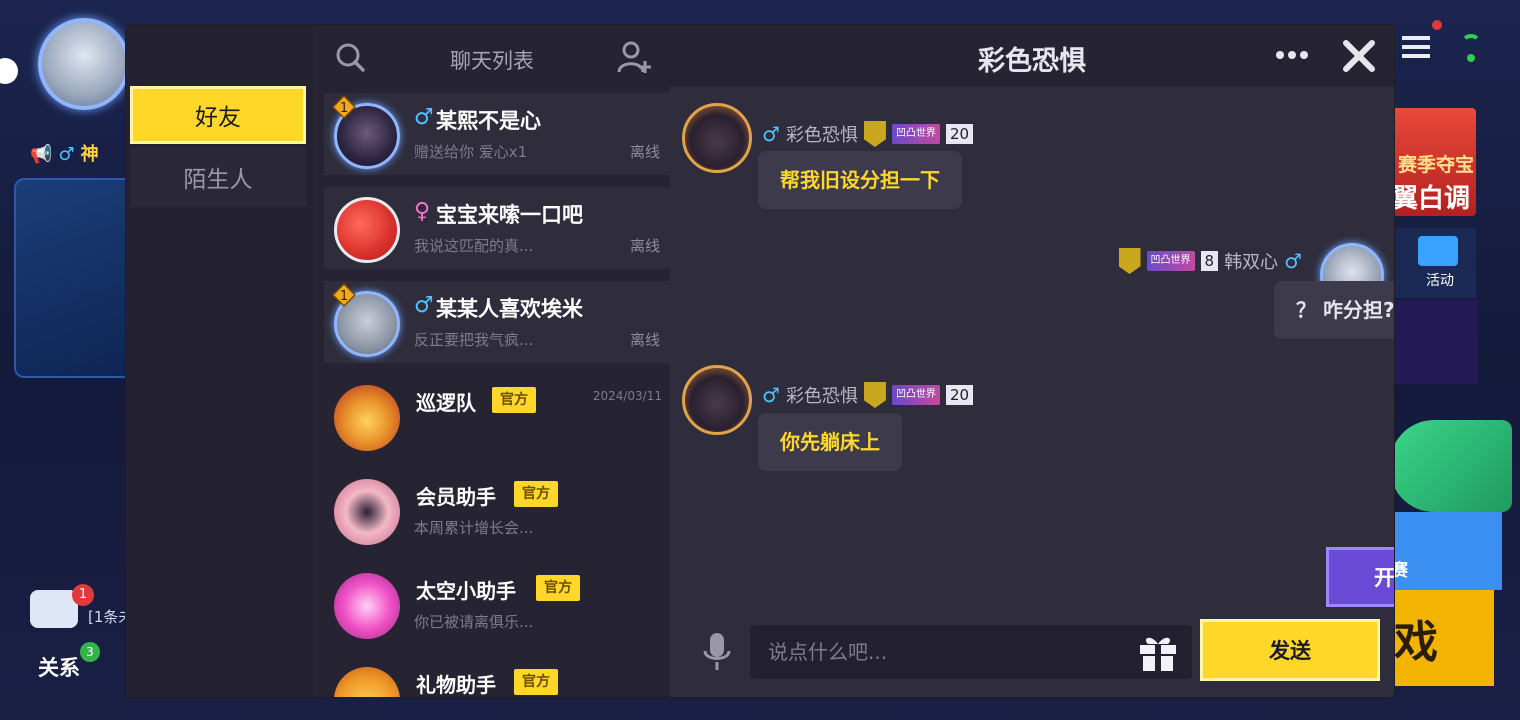  I want to click on lobby-left-panel: 📢 ♂ 神 1 [1条未 关系 3, so click(70, 360).